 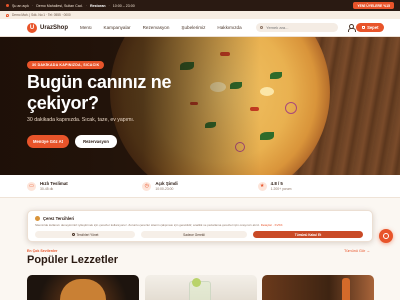 What do you see at coordinates (262, 186) in the screenshot?
I see `star-icon: ★` at bounding box center [262, 186].